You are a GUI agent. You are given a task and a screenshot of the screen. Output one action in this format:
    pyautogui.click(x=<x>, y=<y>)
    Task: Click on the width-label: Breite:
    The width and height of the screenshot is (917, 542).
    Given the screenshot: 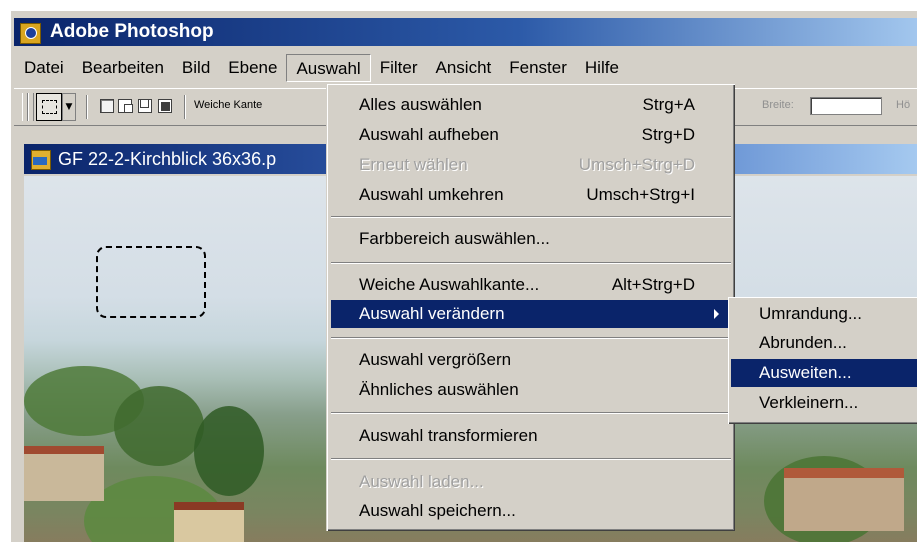 What is the action you would take?
    pyautogui.click(x=778, y=105)
    